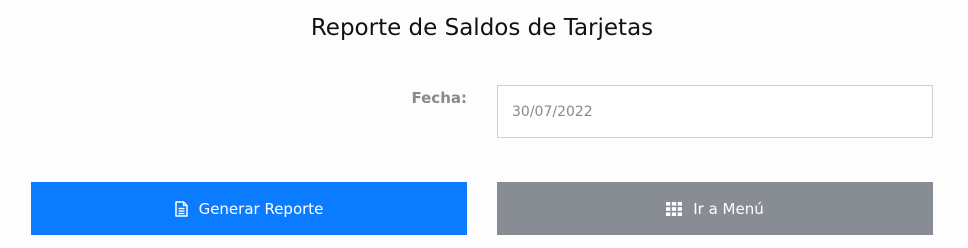  Describe the element at coordinates (439, 98) in the screenshot. I see `fecha-label: Fecha:` at that location.